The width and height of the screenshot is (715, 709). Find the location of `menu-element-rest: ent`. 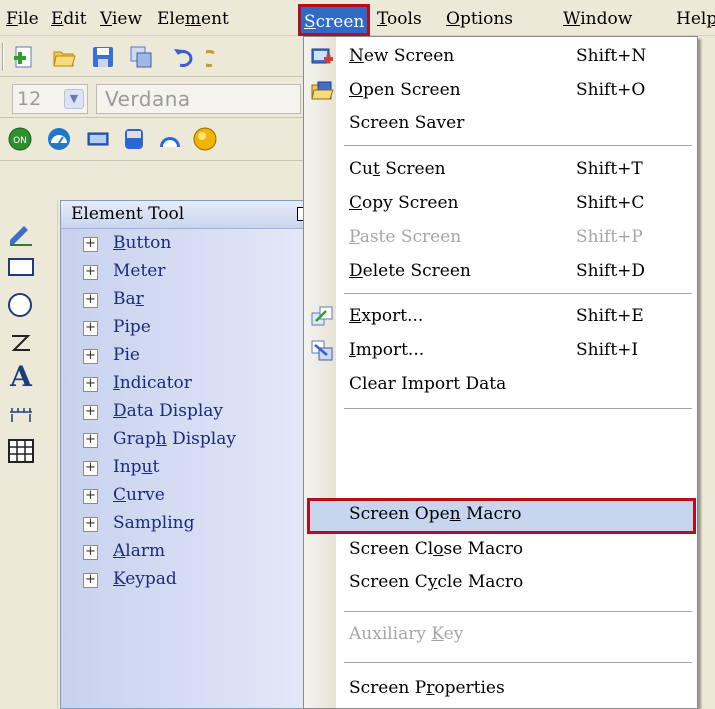

menu-element-rest: ent is located at coordinates (215, 19).